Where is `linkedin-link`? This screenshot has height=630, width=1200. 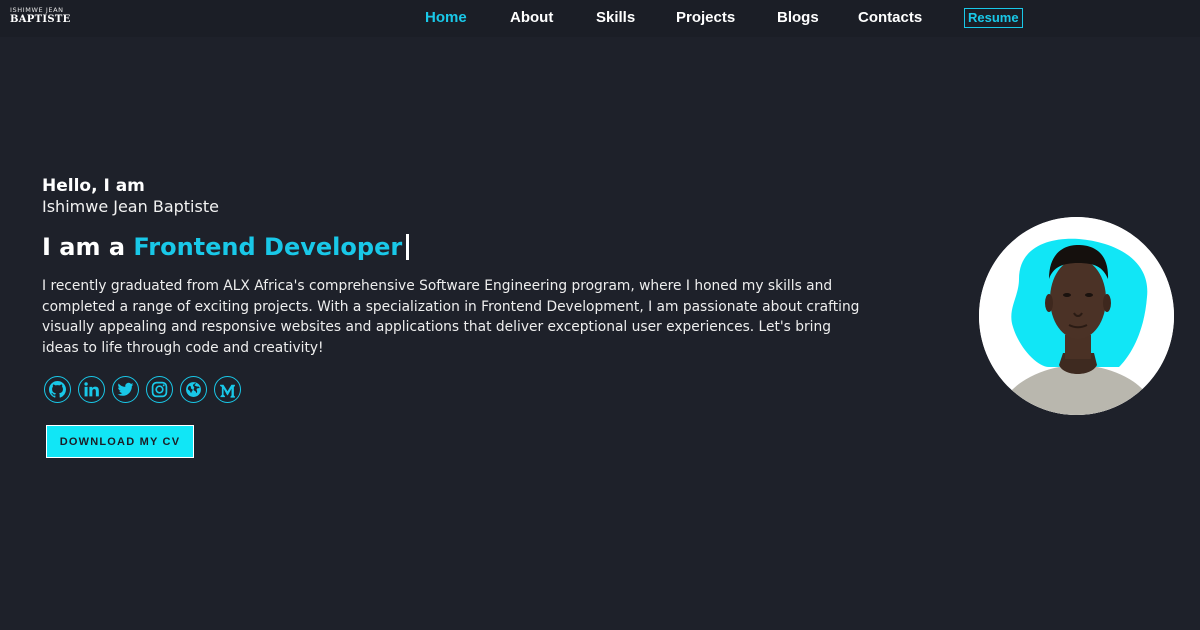
linkedin-link is located at coordinates (91, 389).